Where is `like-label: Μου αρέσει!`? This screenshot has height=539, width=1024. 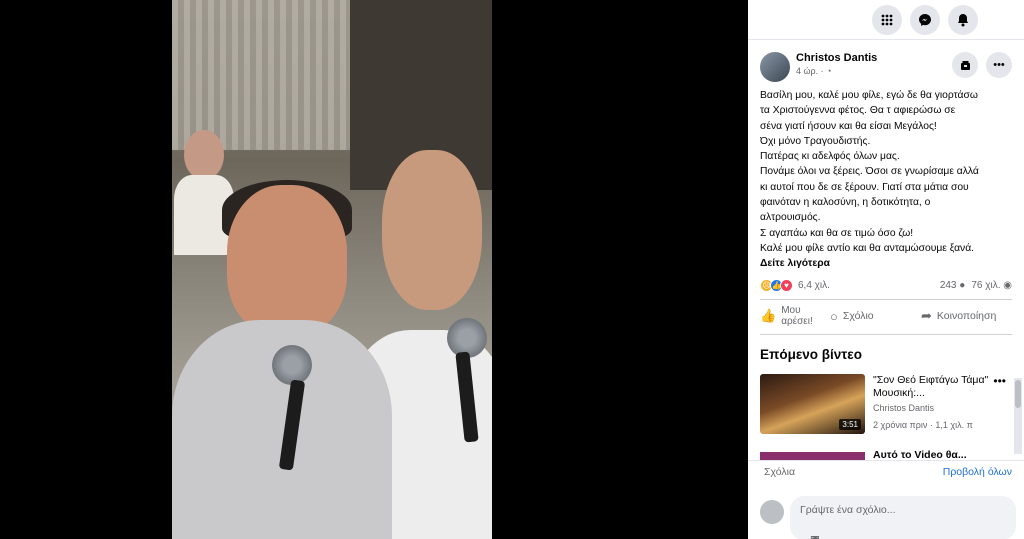
like-label: Μου αρέσει! is located at coordinates (797, 316).